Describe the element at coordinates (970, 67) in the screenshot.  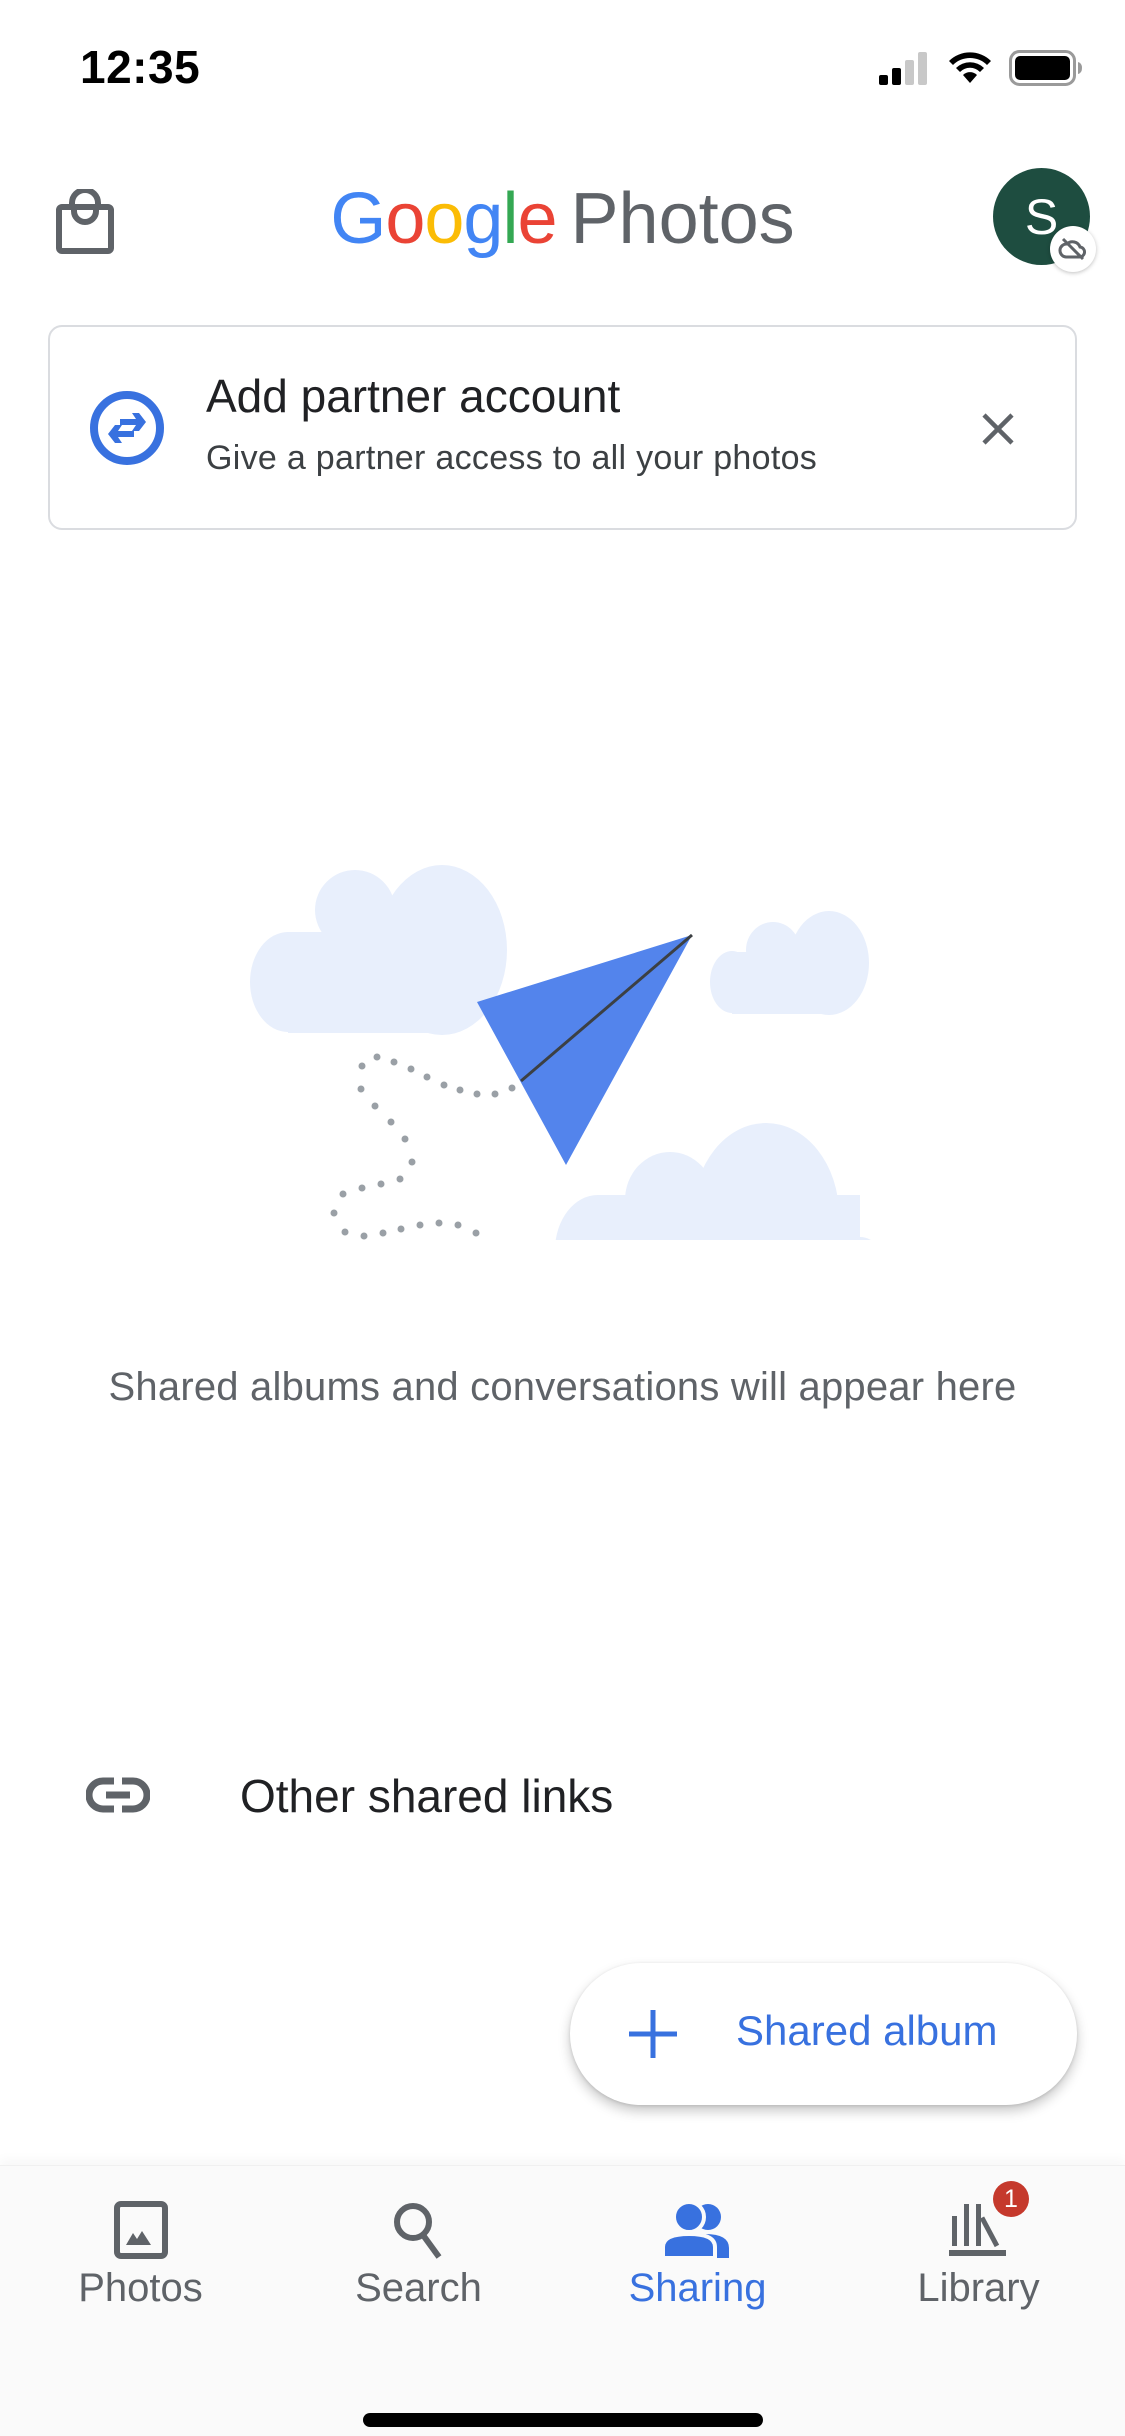
I see `wifi-icon` at that location.